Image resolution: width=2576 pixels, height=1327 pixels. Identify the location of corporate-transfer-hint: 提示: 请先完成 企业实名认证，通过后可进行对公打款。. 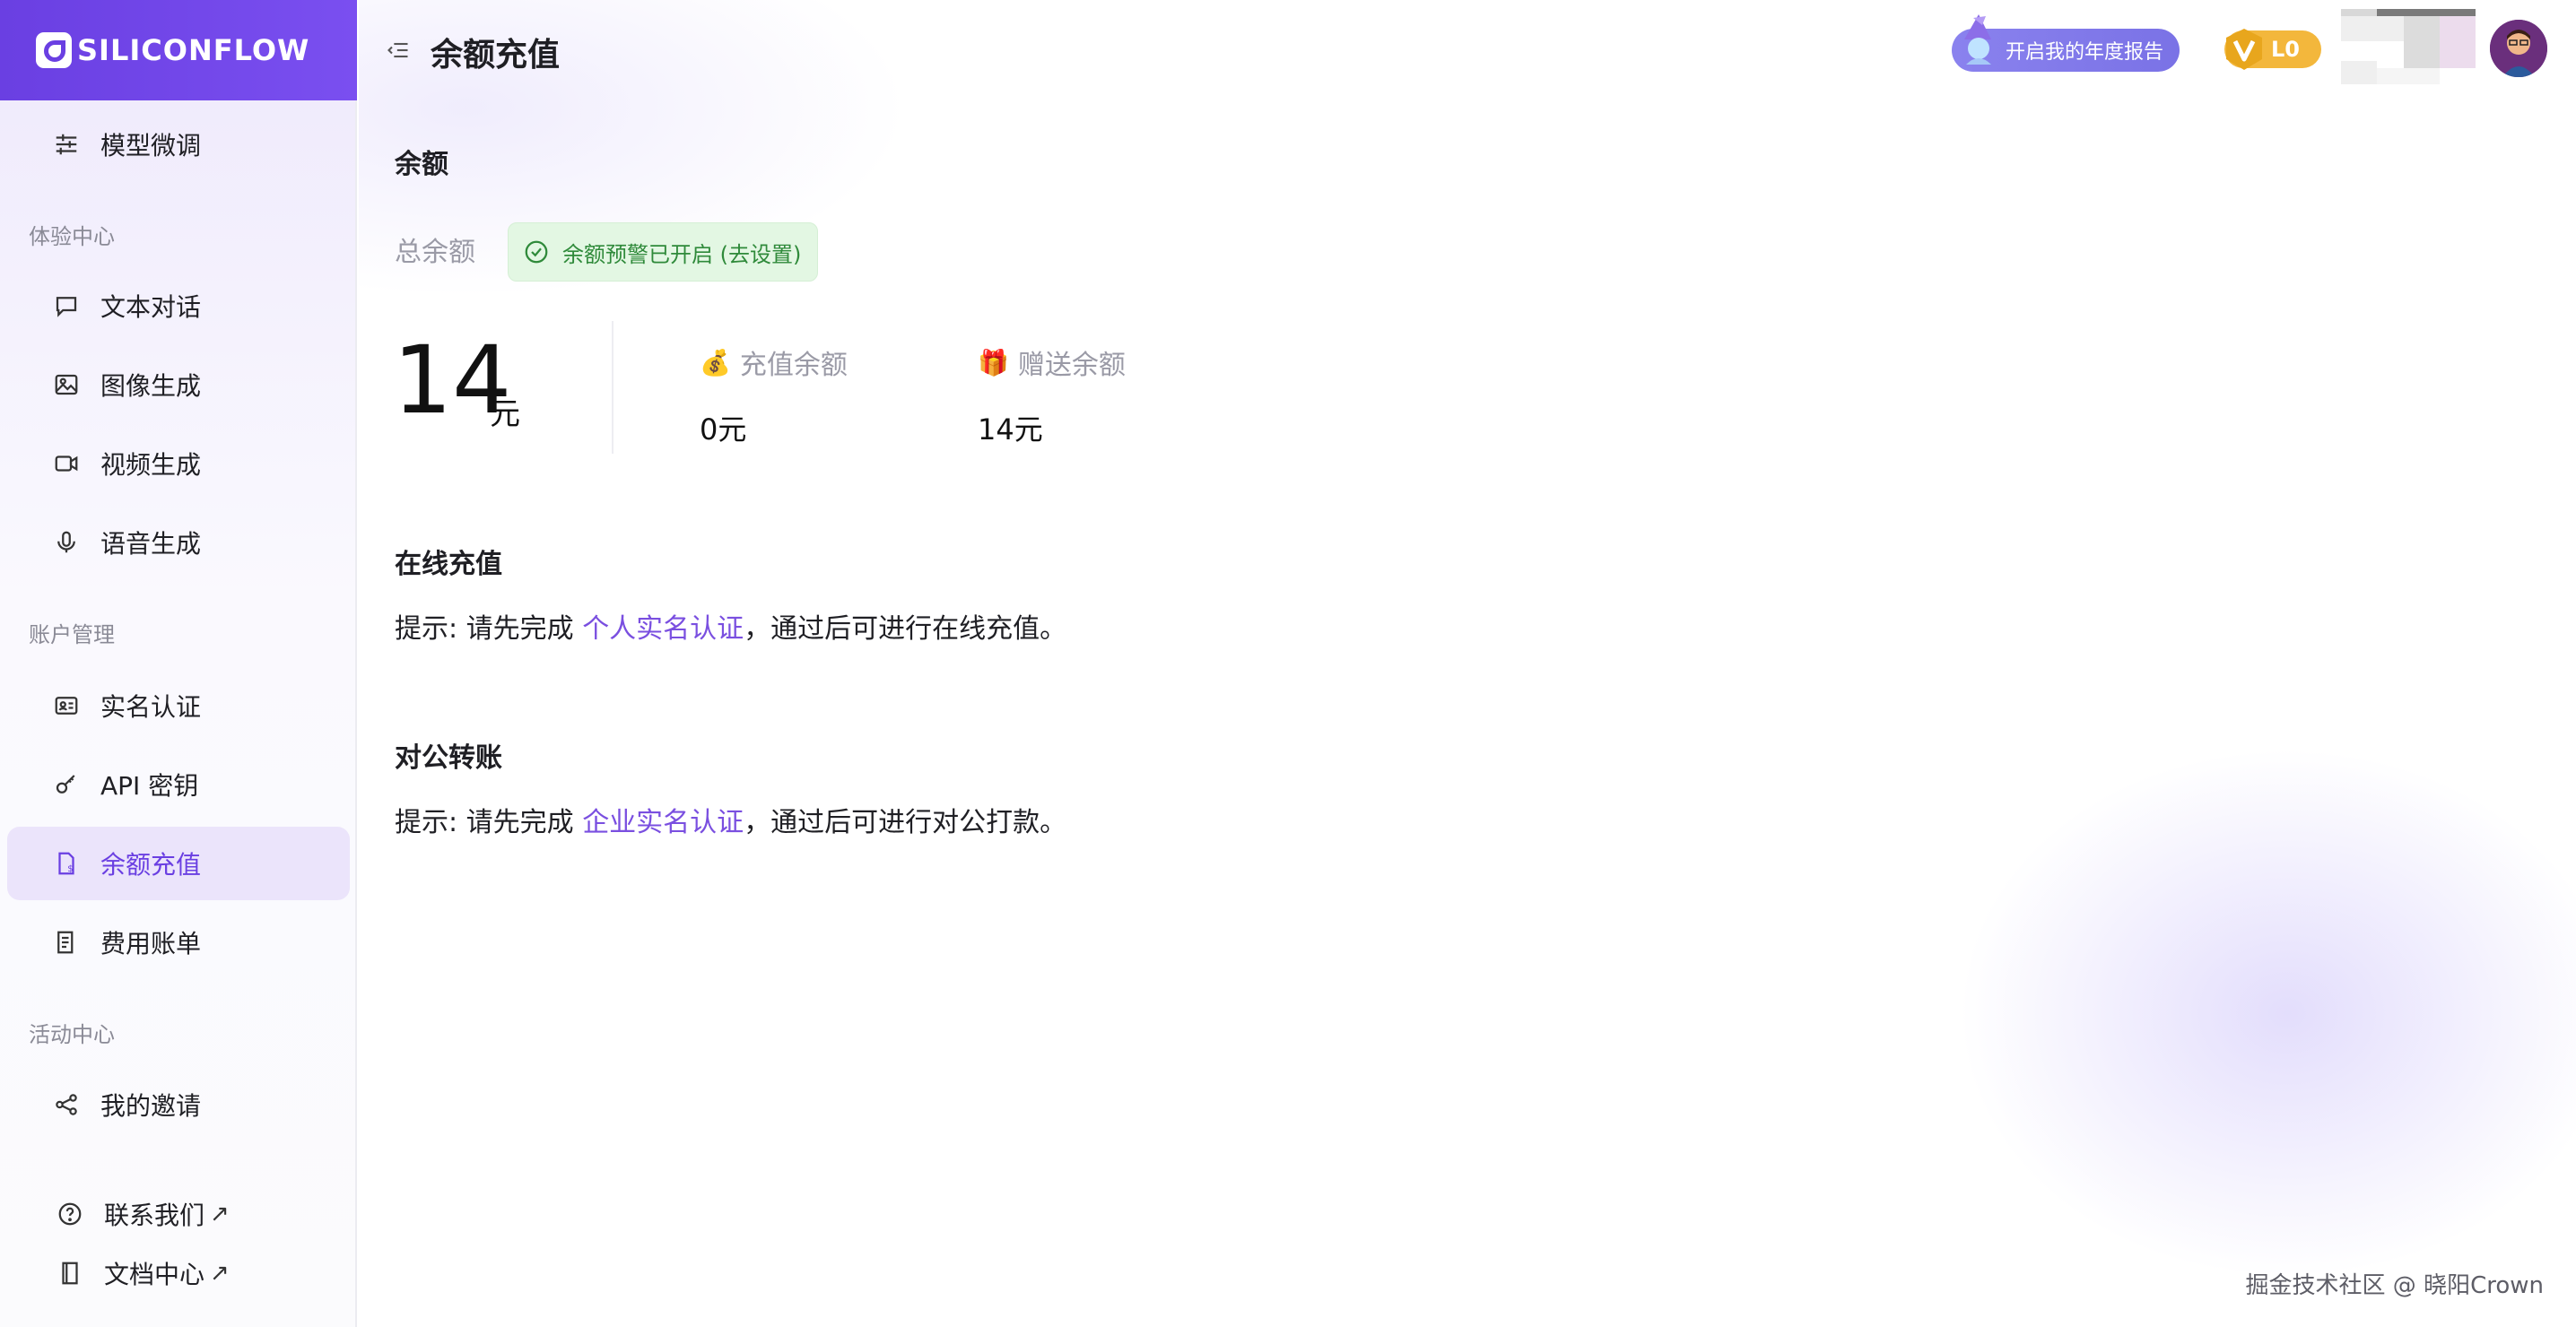
(730, 820).